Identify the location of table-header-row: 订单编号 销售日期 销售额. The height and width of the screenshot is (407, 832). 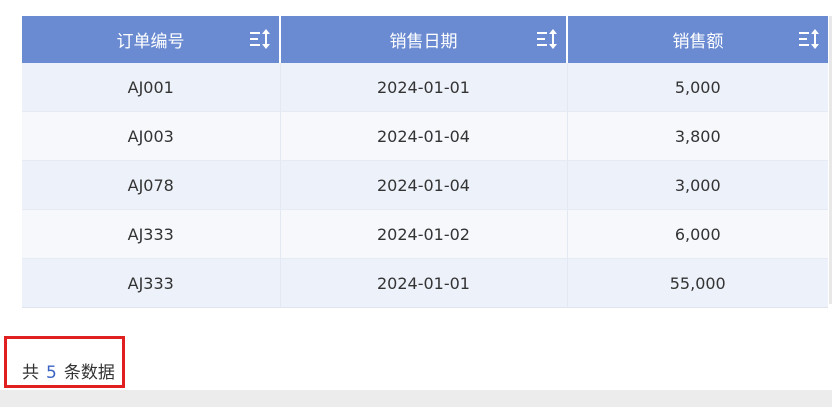
(425, 39).